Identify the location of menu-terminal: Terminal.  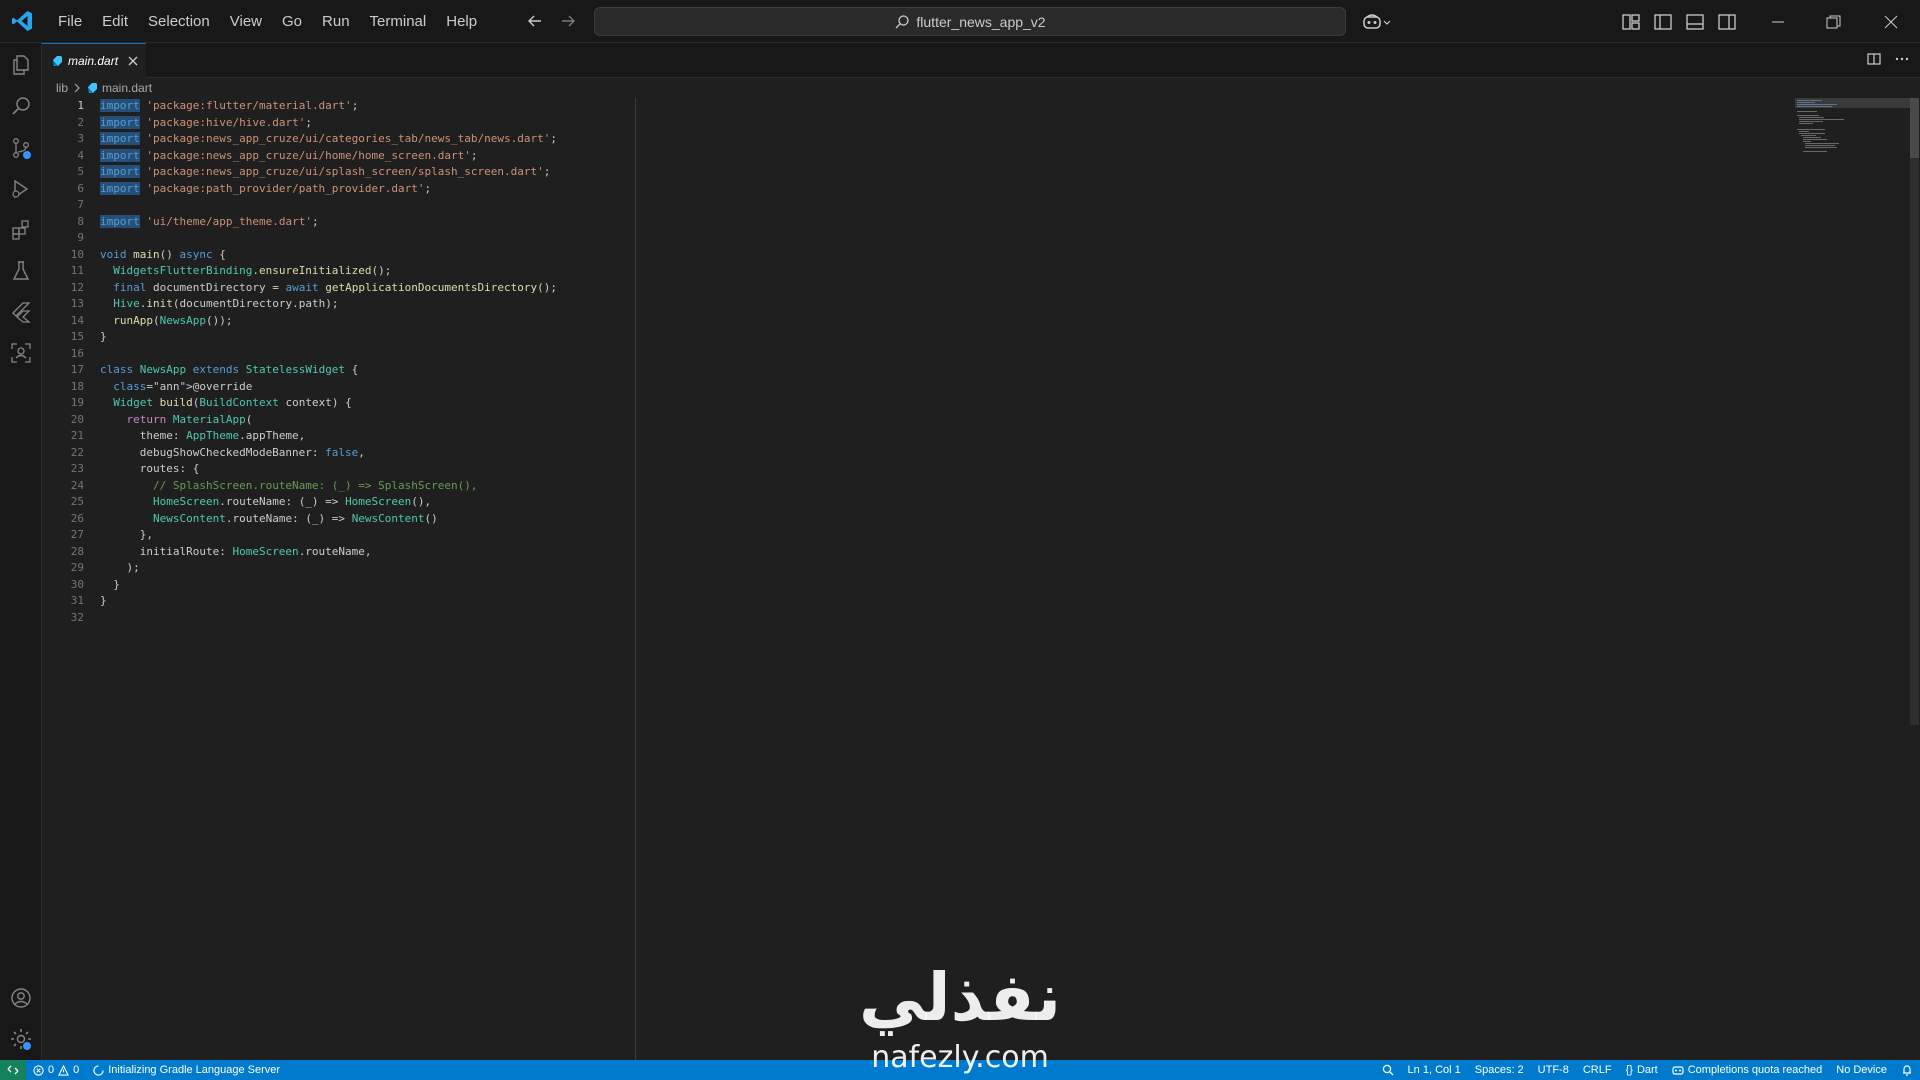
(398, 21).